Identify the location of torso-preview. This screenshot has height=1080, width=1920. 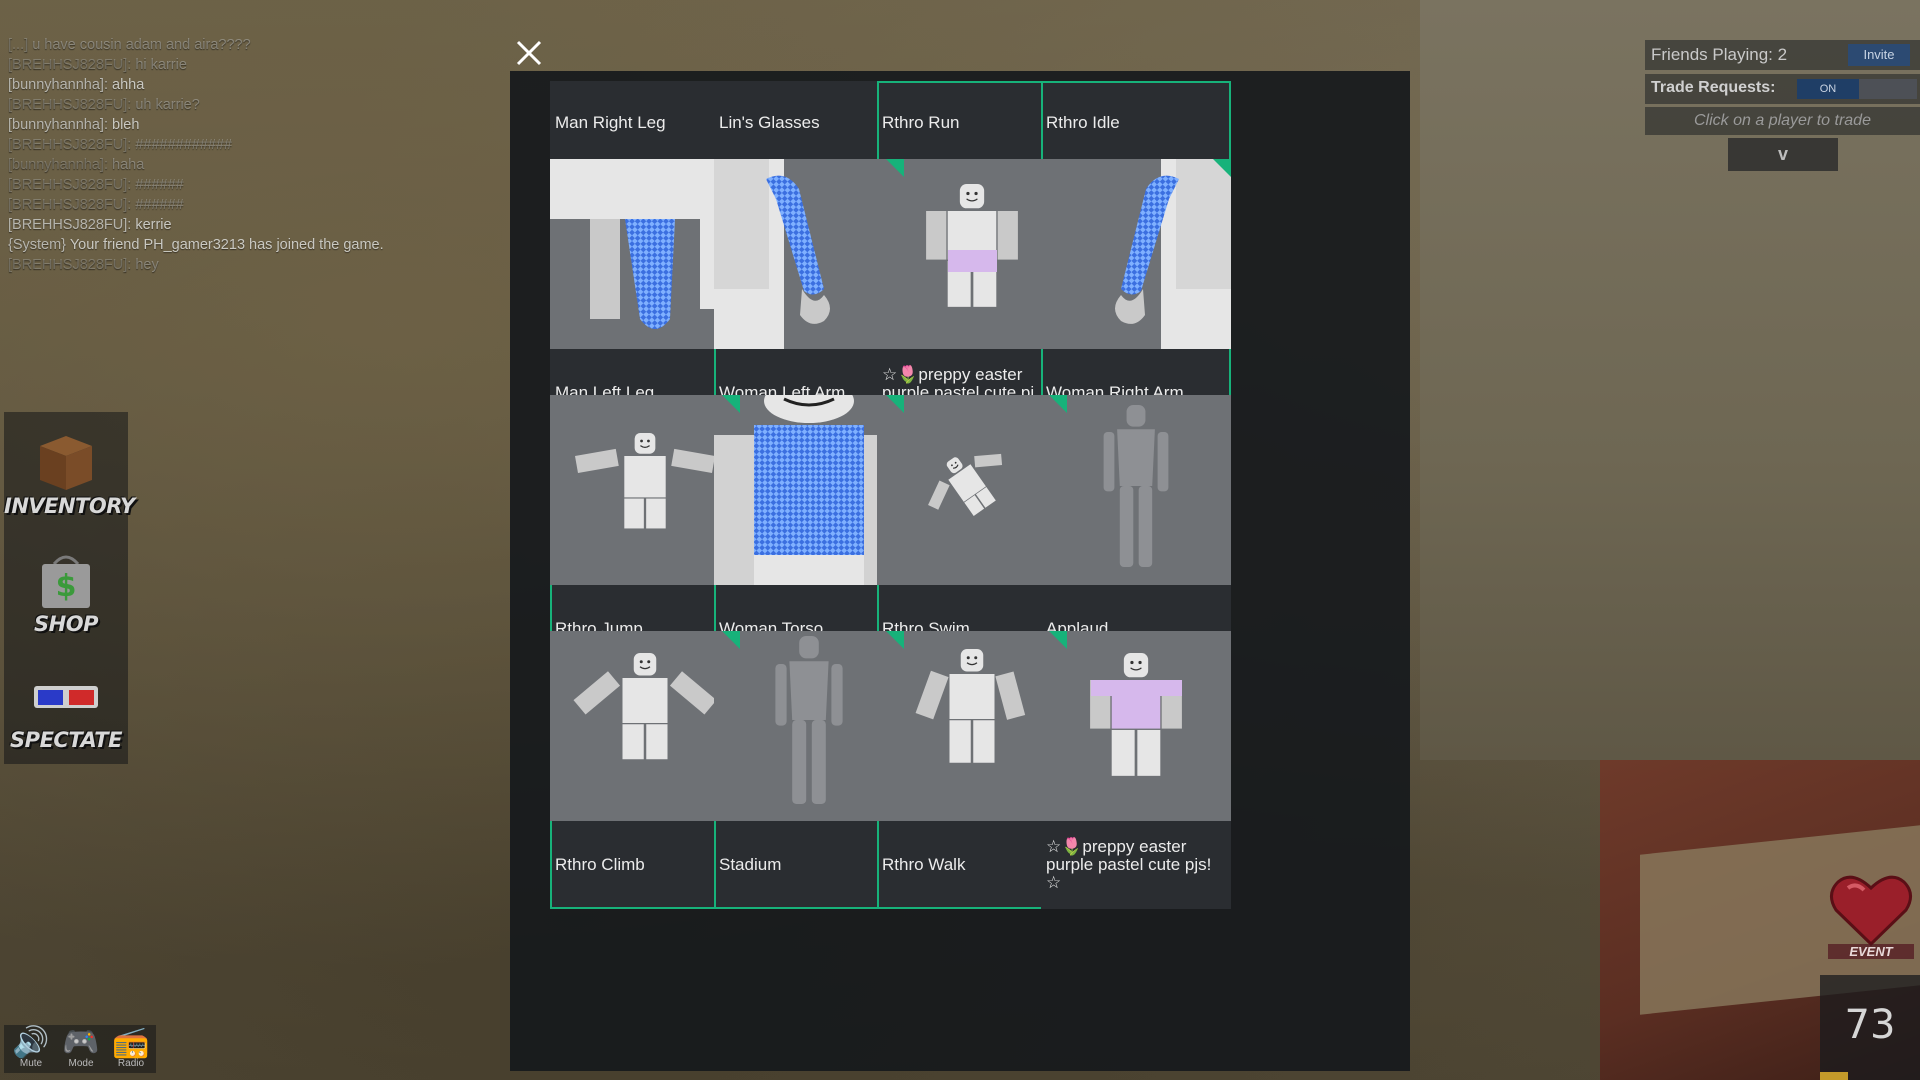
(809, 490).